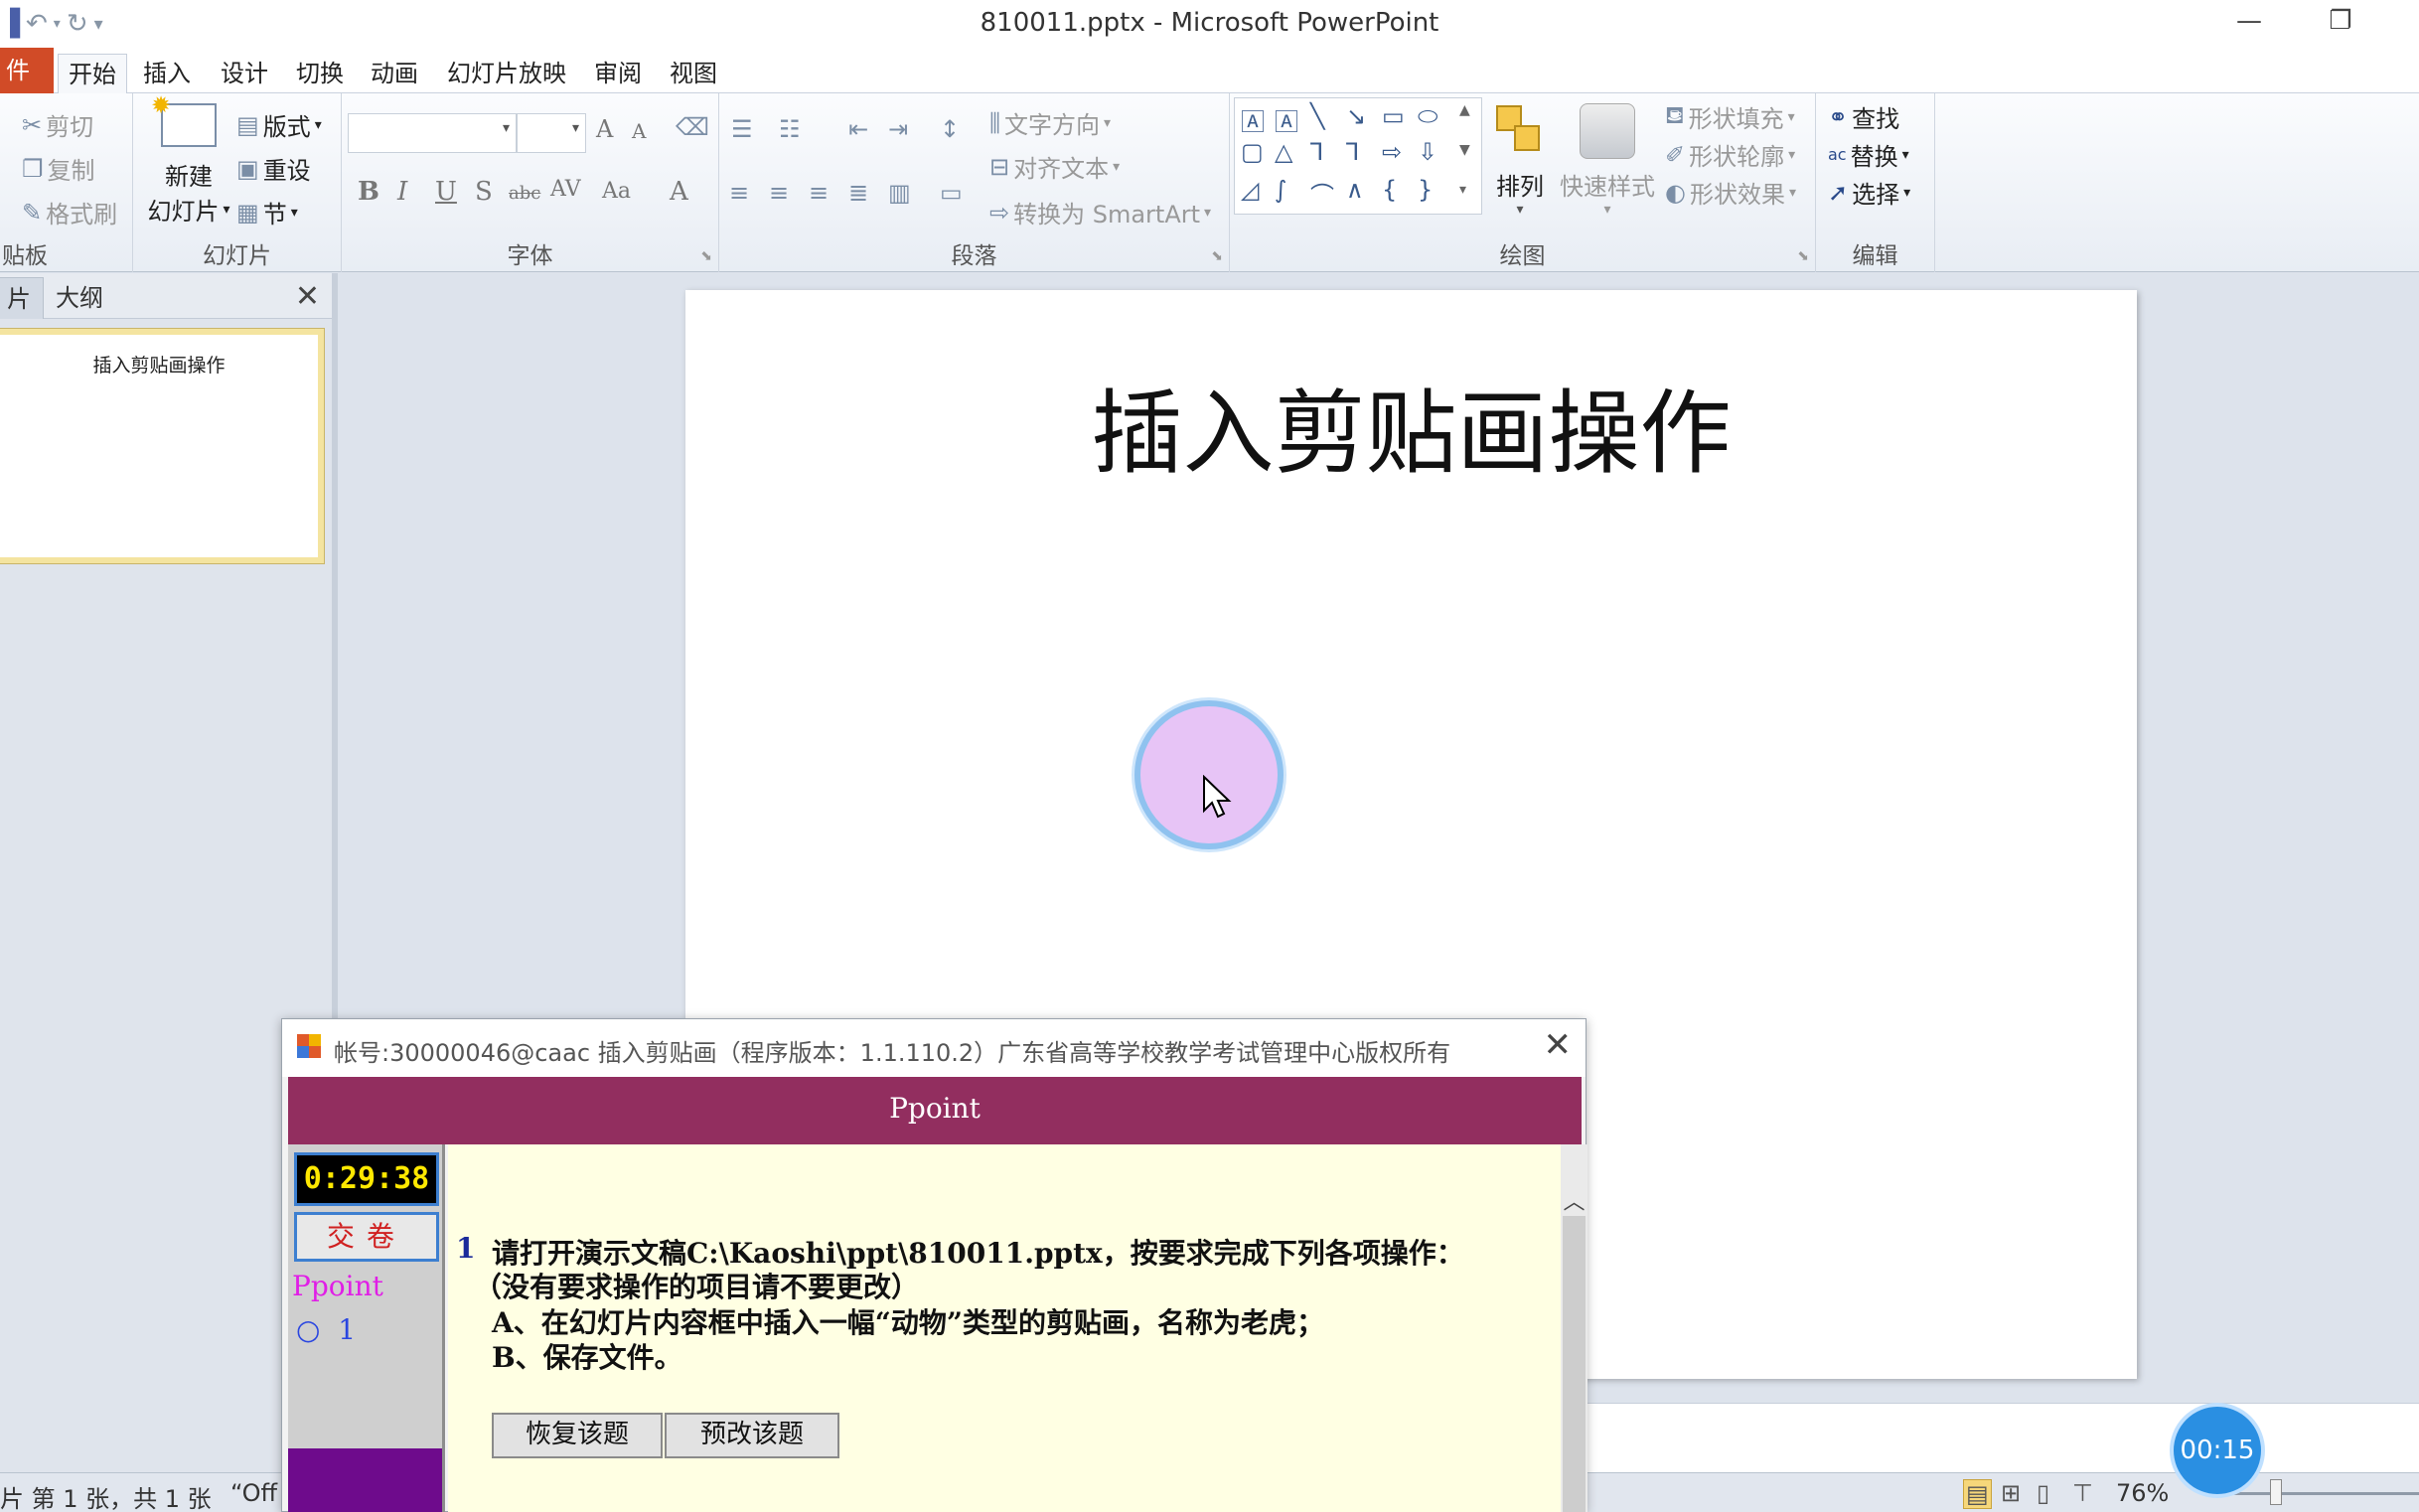 The width and height of the screenshot is (2419, 1512). What do you see at coordinates (2011, 1493) in the screenshot?
I see `slide-sorter-icon: ⊞` at bounding box center [2011, 1493].